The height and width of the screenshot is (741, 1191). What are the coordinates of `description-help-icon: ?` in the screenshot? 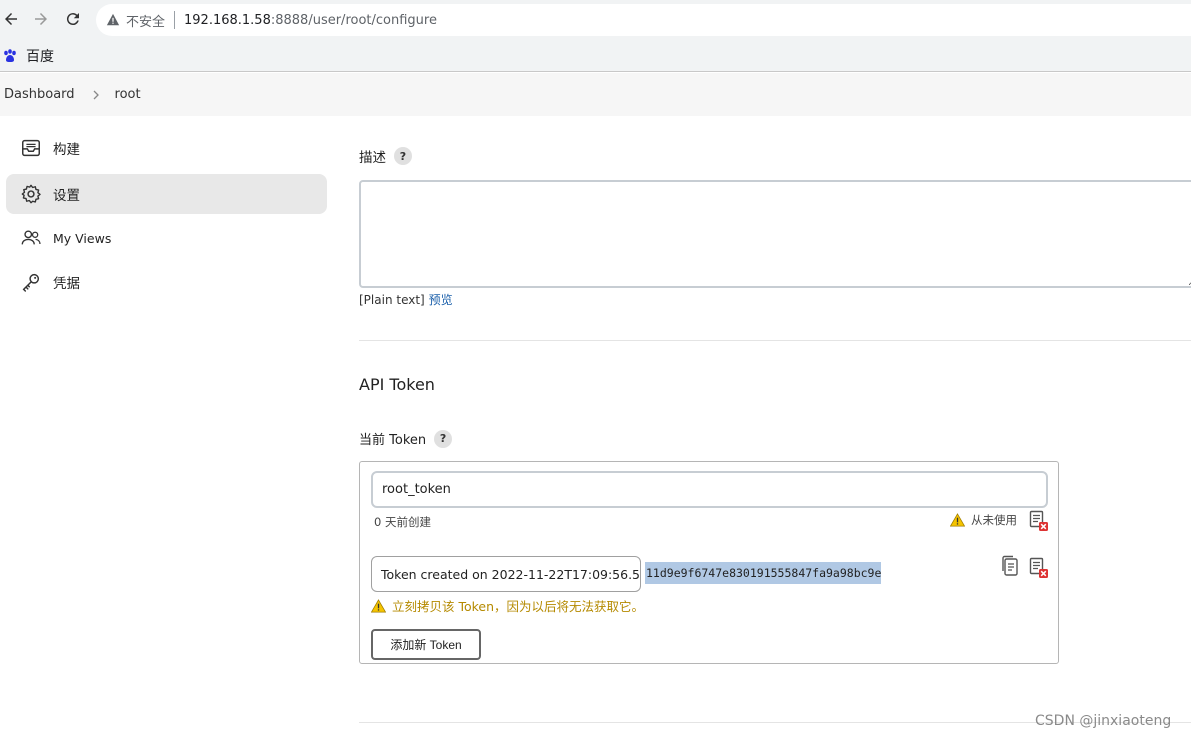 It's located at (403, 156).